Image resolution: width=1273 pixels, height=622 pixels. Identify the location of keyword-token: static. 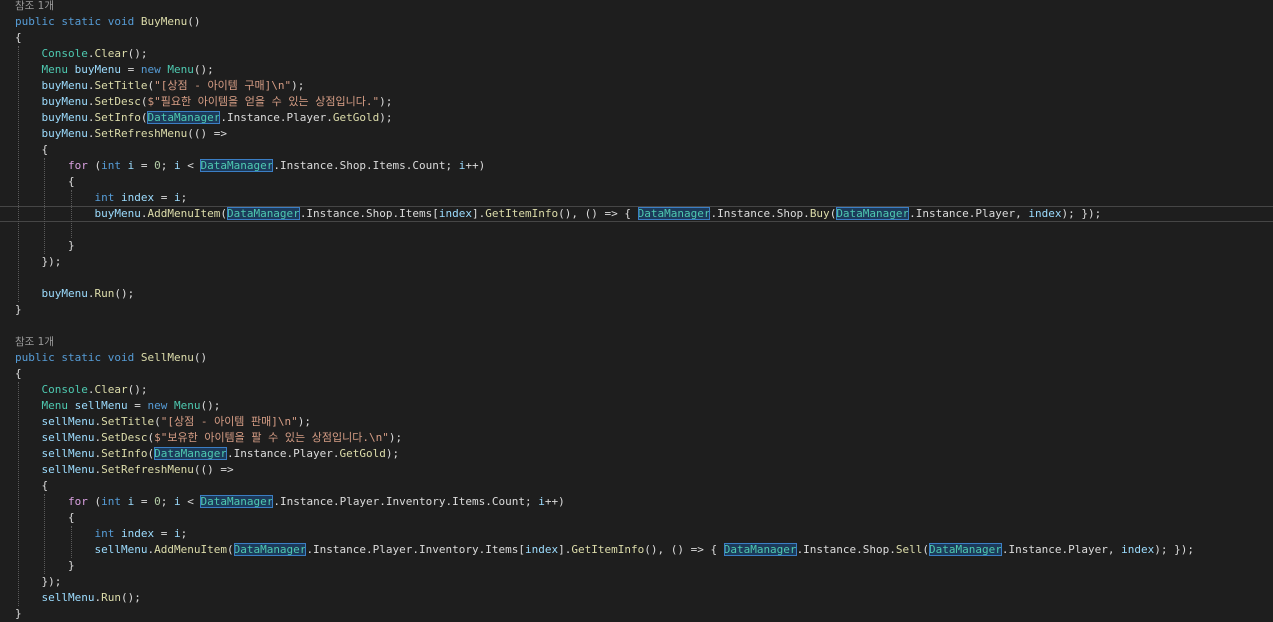
(81, 21).